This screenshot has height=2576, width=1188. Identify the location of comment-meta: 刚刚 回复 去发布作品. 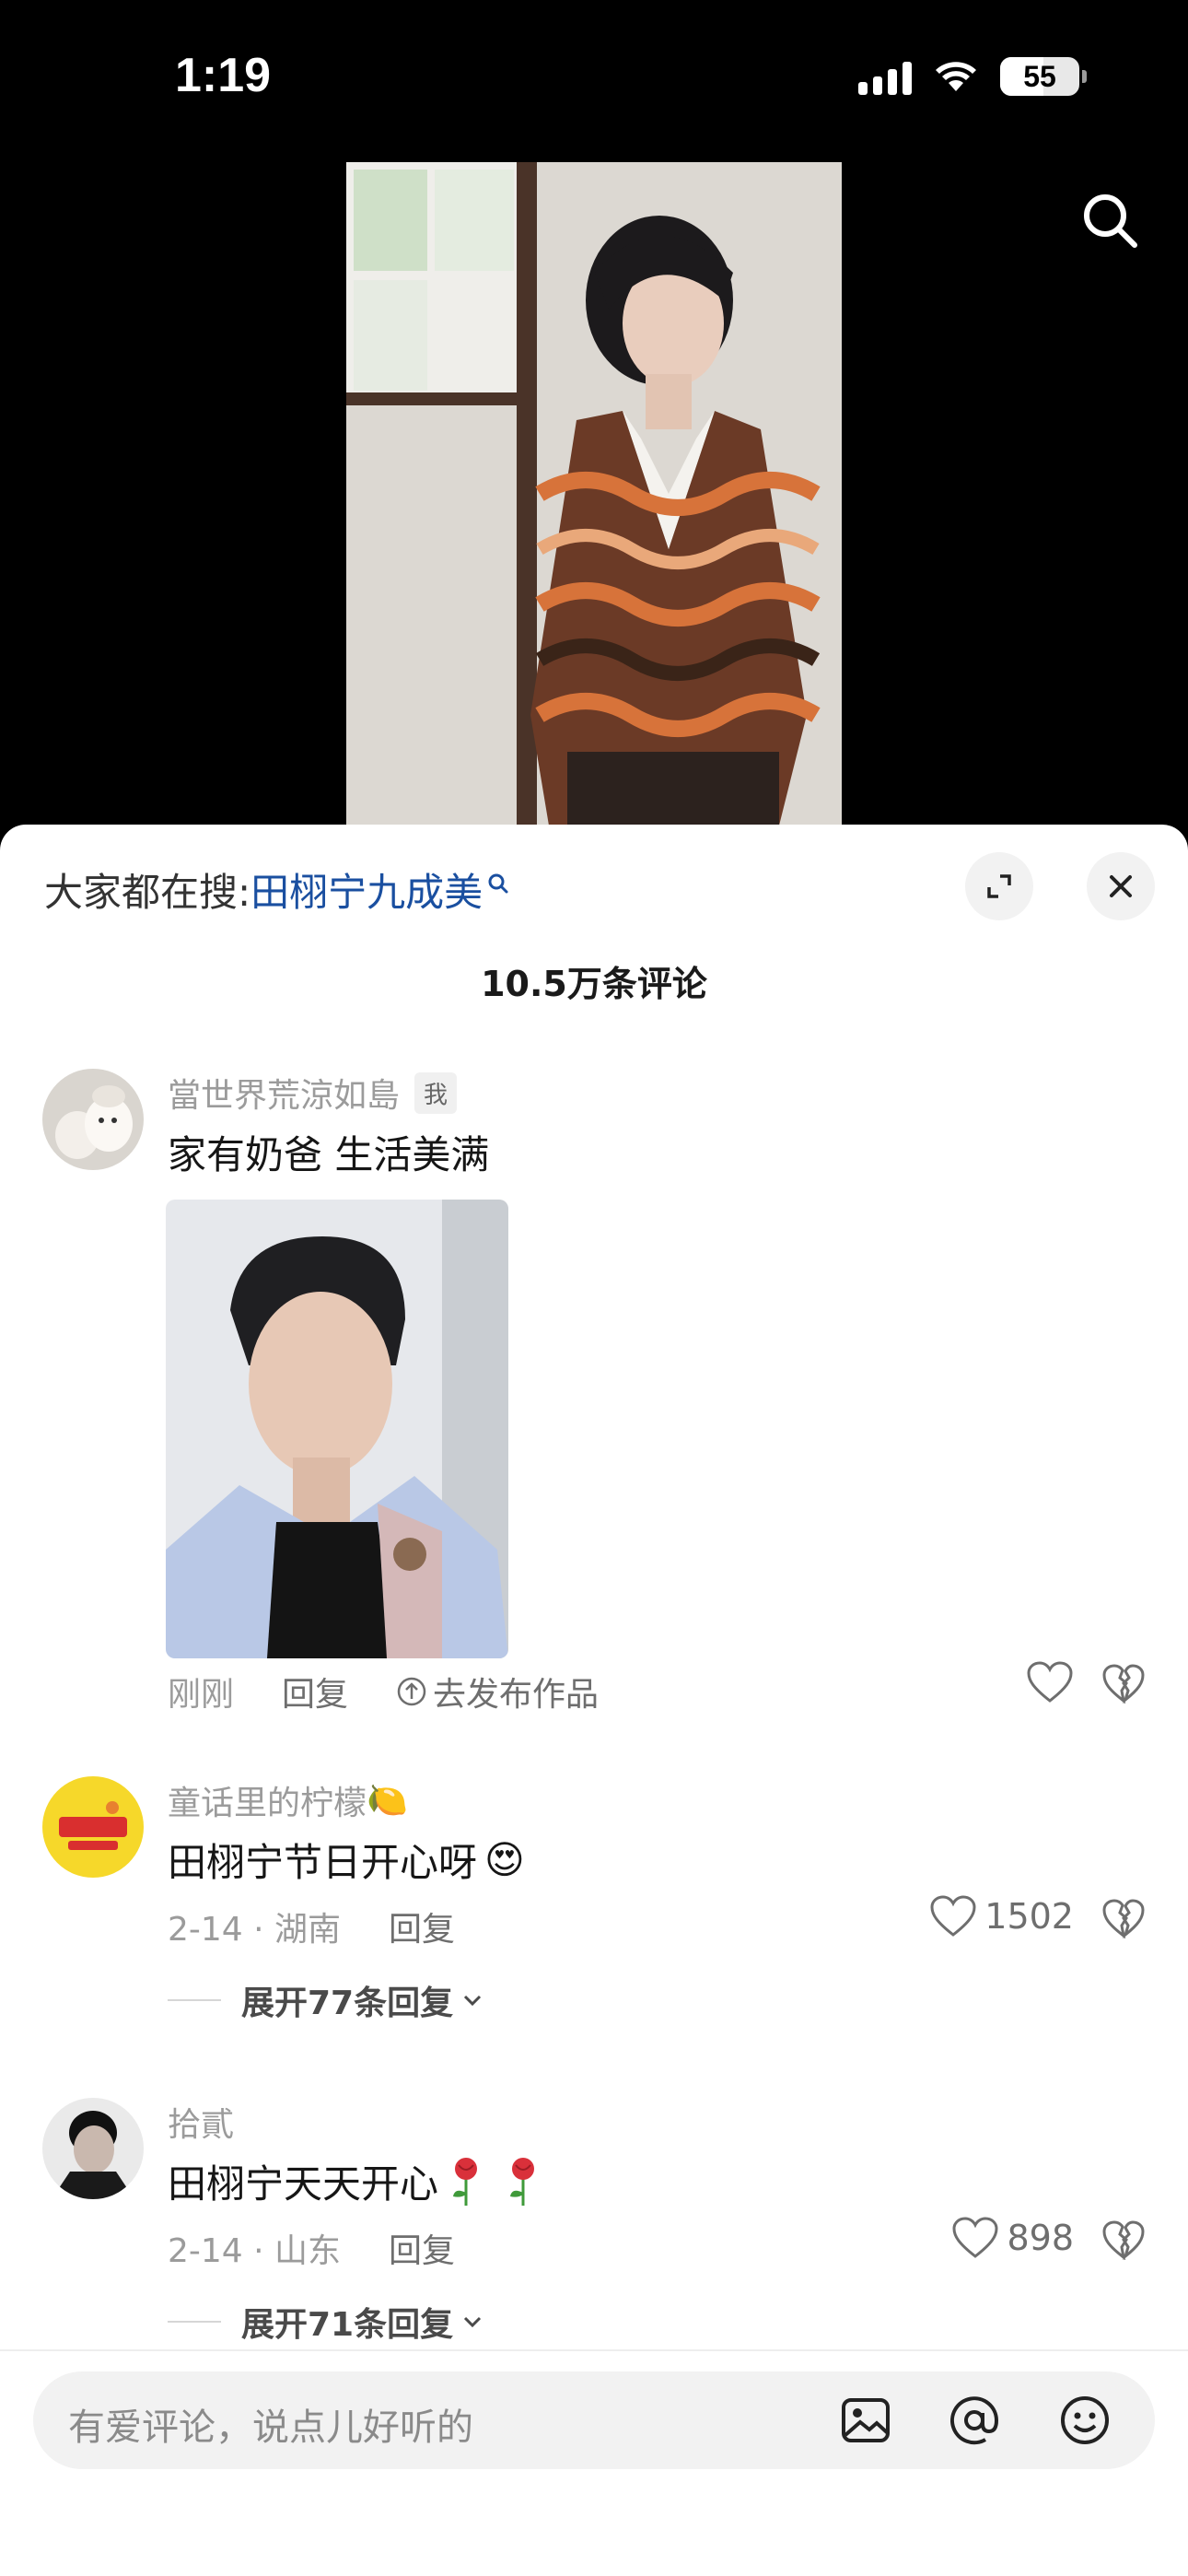
(383, 1691).